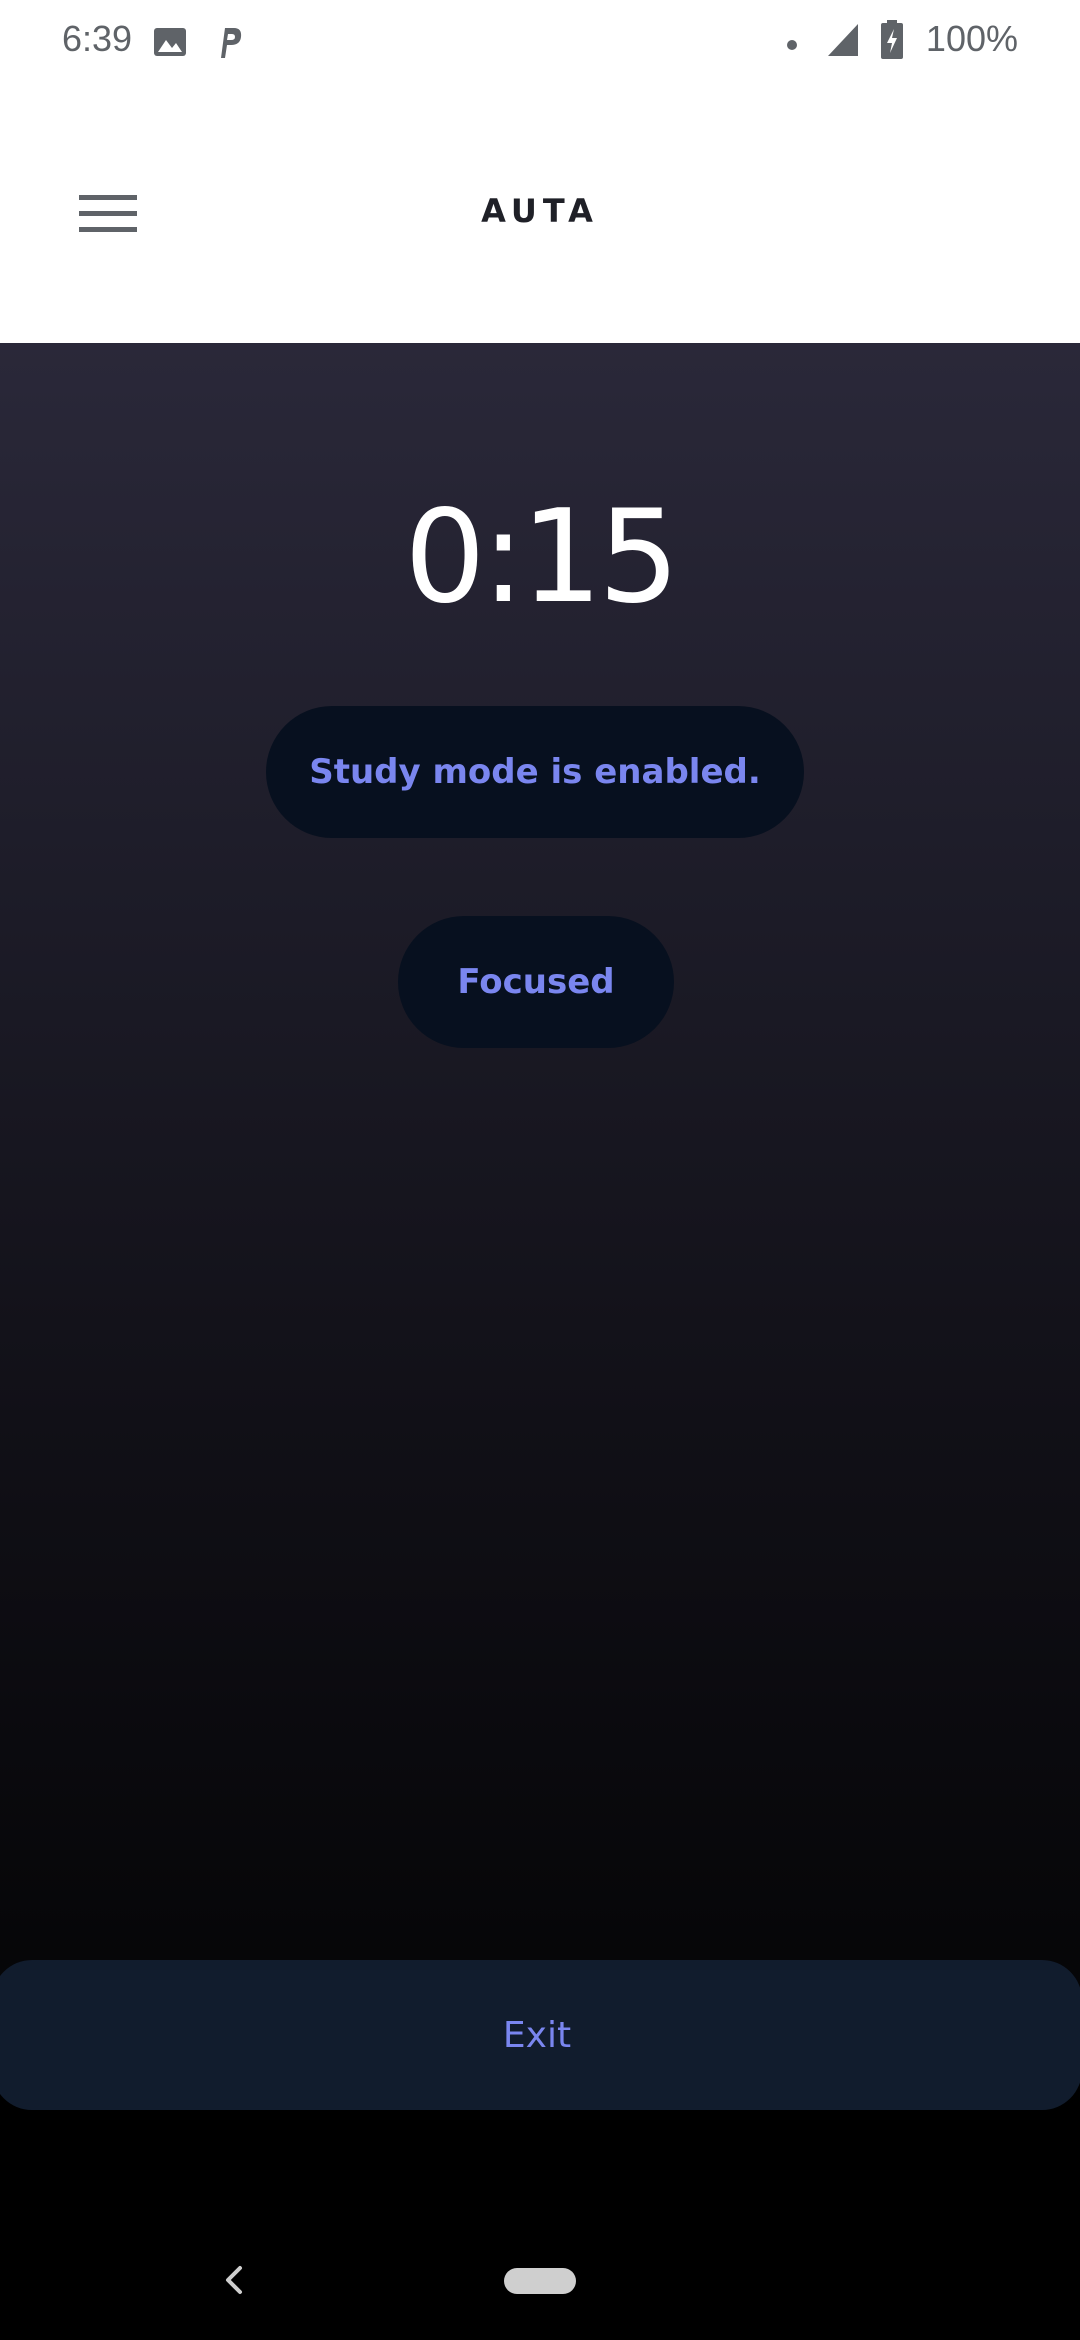  I want to click on app-bar: AUTA, so click(540, 213).